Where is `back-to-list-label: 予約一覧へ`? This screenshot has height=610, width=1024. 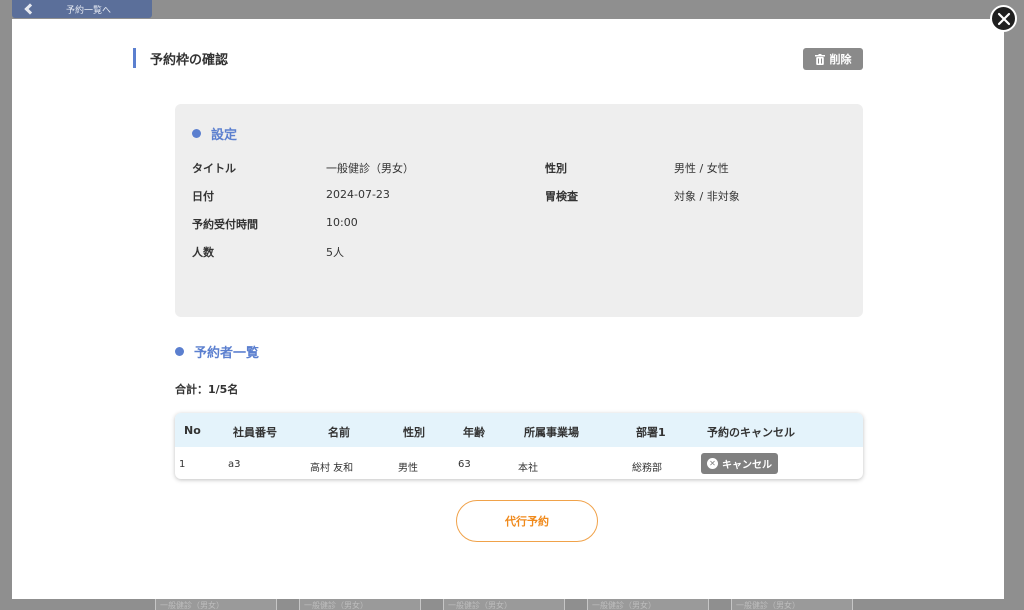
back-to-list-label: 予約一覧へ is located at coordinates (89, 10).